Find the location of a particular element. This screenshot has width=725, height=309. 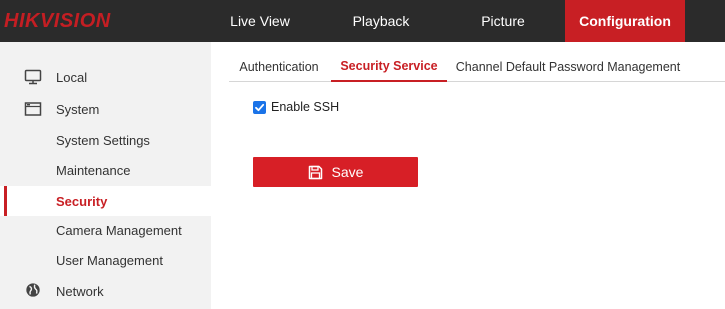

save-button-label: Save is located at coordinates (347, 172).